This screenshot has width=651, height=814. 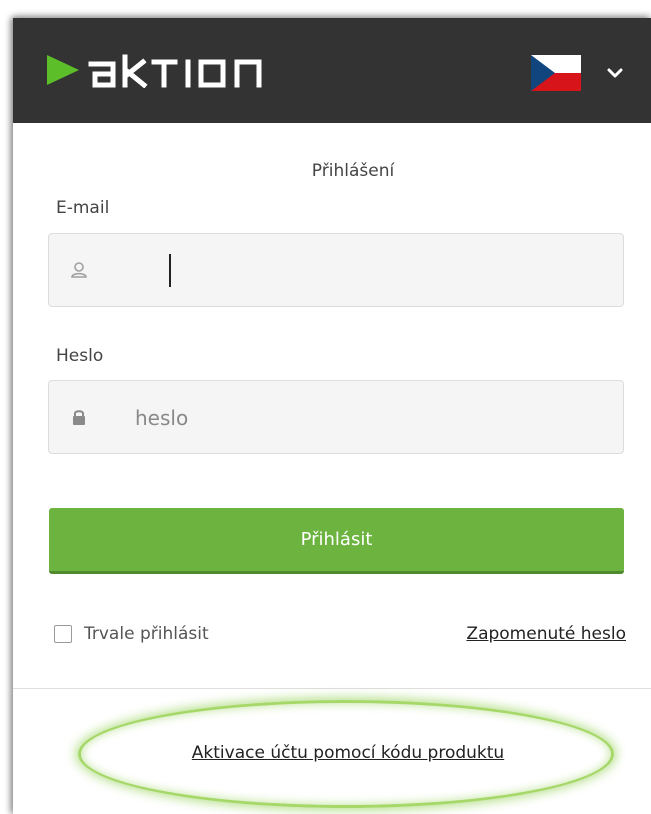 I want to click on password-label: Heslo, so click(x=80, y=356).